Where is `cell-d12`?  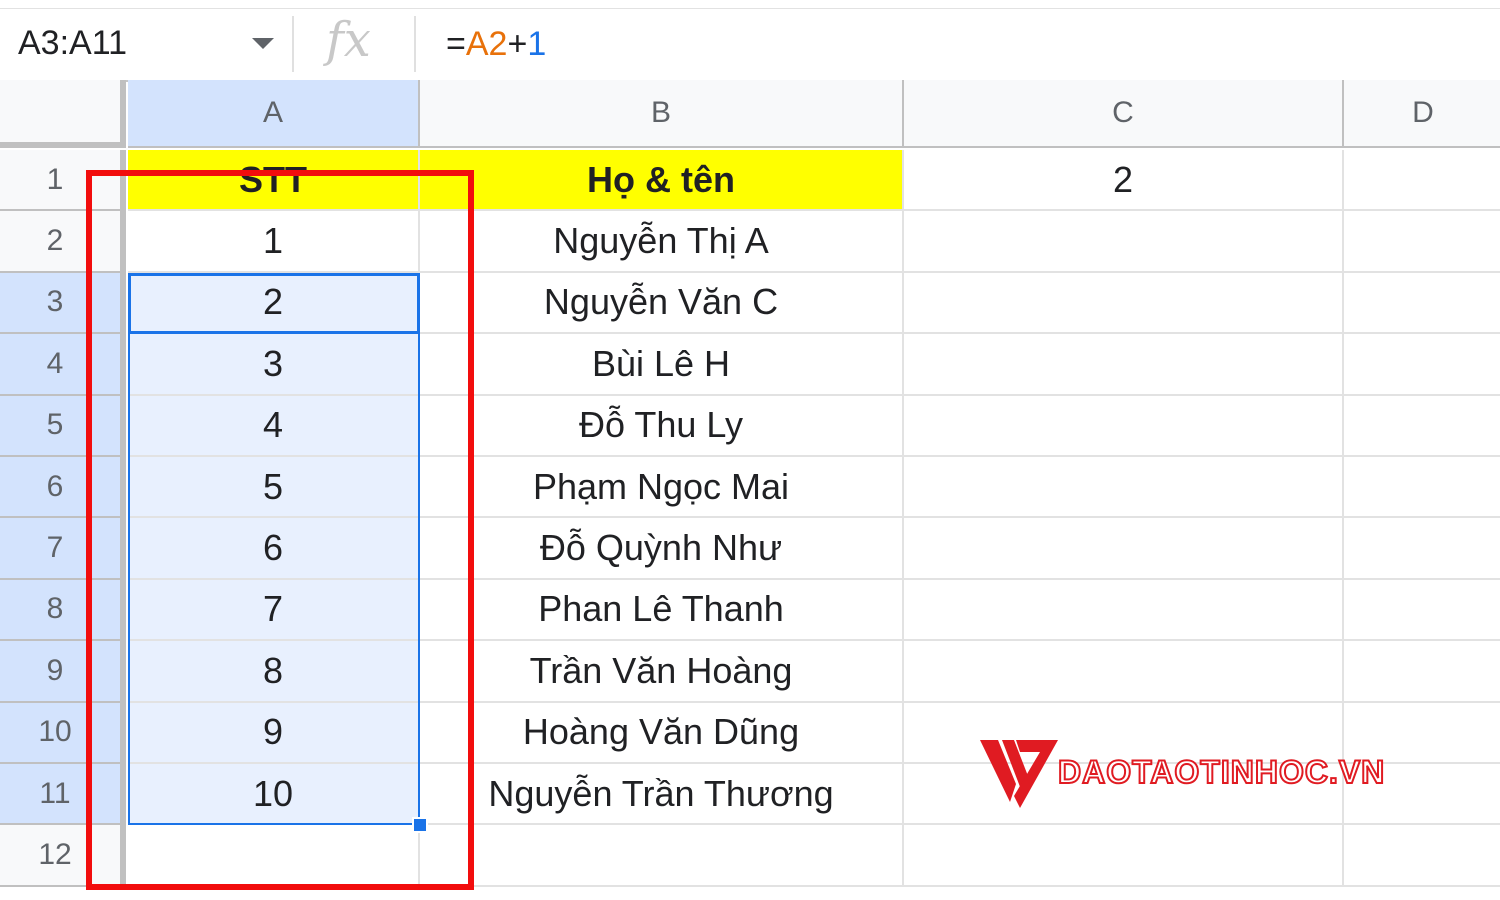 cell-d12 is located at coordinates (1422, 856).